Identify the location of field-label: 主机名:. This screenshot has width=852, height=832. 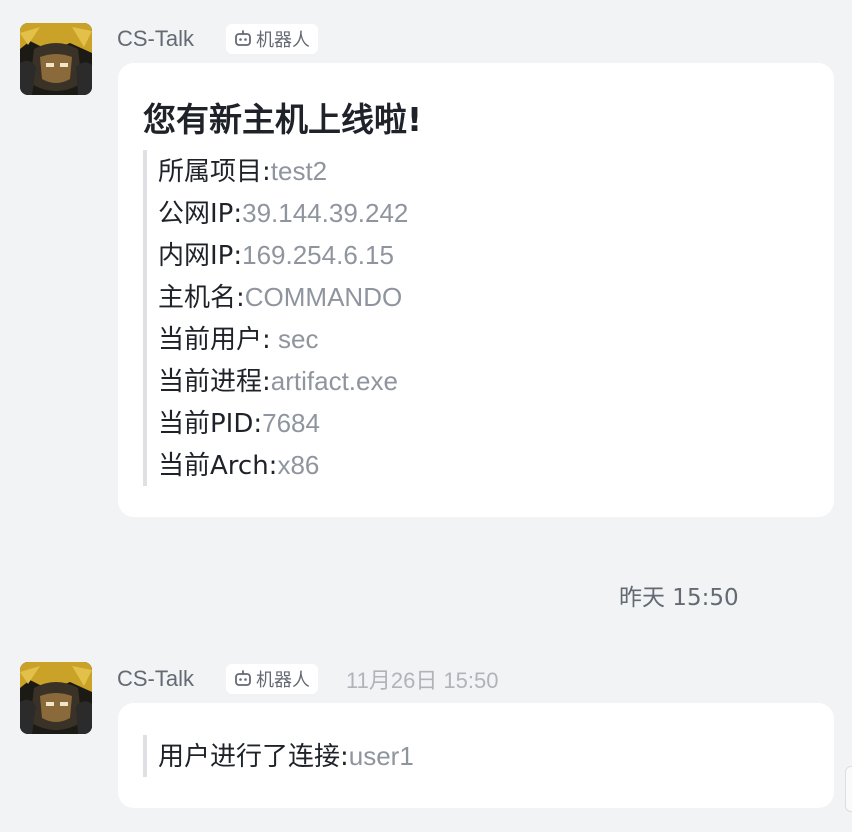
(201, 298).